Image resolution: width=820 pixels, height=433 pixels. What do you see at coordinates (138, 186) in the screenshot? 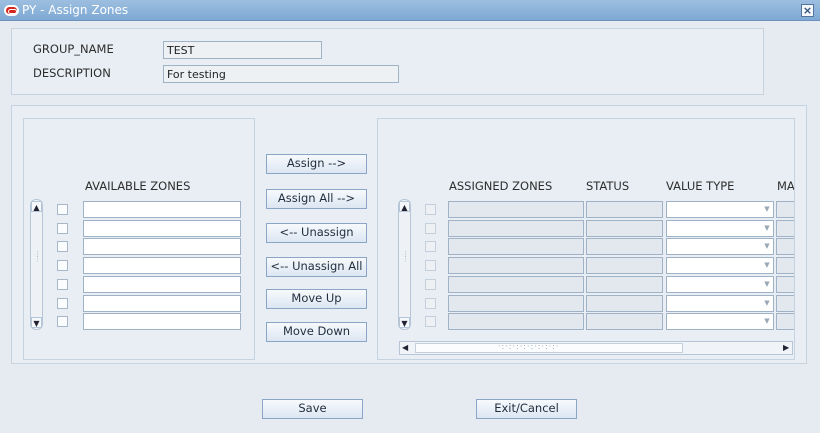
I see `available-zones-header: AVAILABLE ZONES` at bounding box center [138, 186].